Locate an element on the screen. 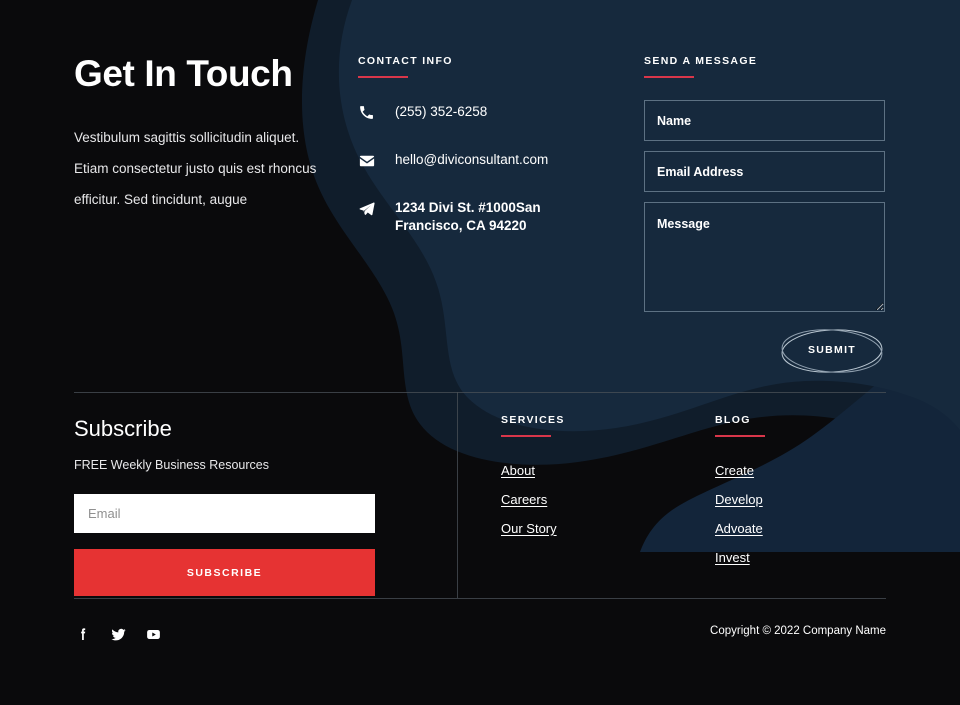  contact-list: (255) 352-6258 hello@diviconsultant.com is located at coordinates (480, 156).